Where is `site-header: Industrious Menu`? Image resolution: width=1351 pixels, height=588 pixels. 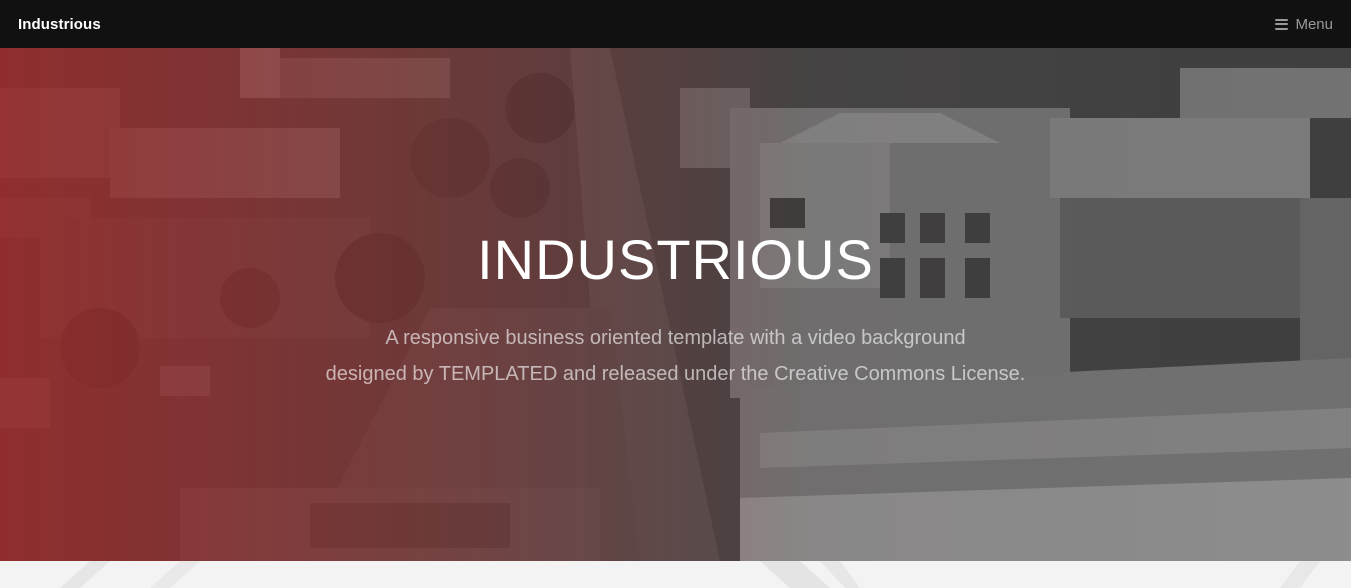
site-header: Industrious Menu is located at coordinates (675, 24).